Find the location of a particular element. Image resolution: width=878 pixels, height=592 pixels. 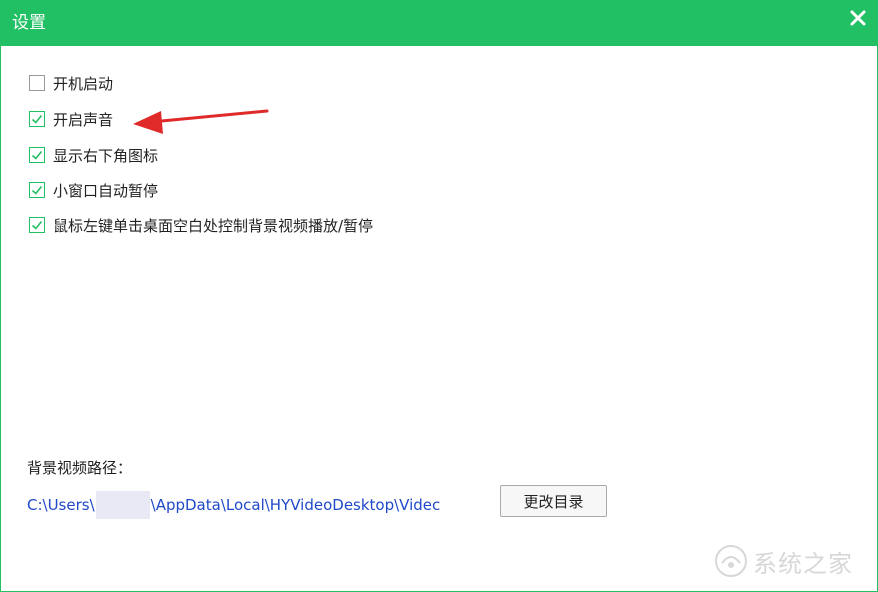

option-label: 鼠标左键单击桌面空白处控制背景视频播放/暂停 is located at coordinates (213, 225).